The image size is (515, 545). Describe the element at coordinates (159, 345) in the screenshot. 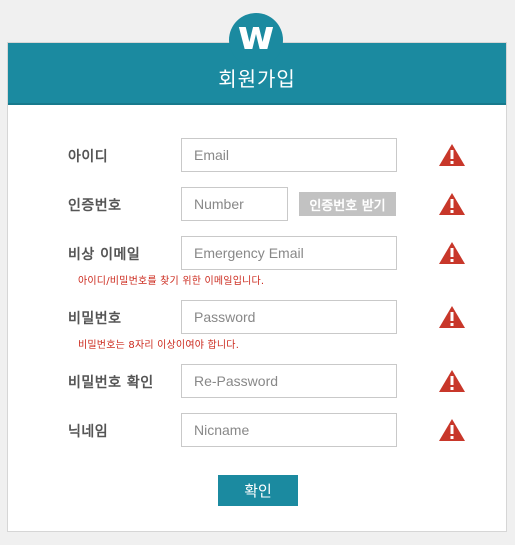

I see `password-hint: 비밀번호는 8자리 이상이여야 합니다.` at that location.